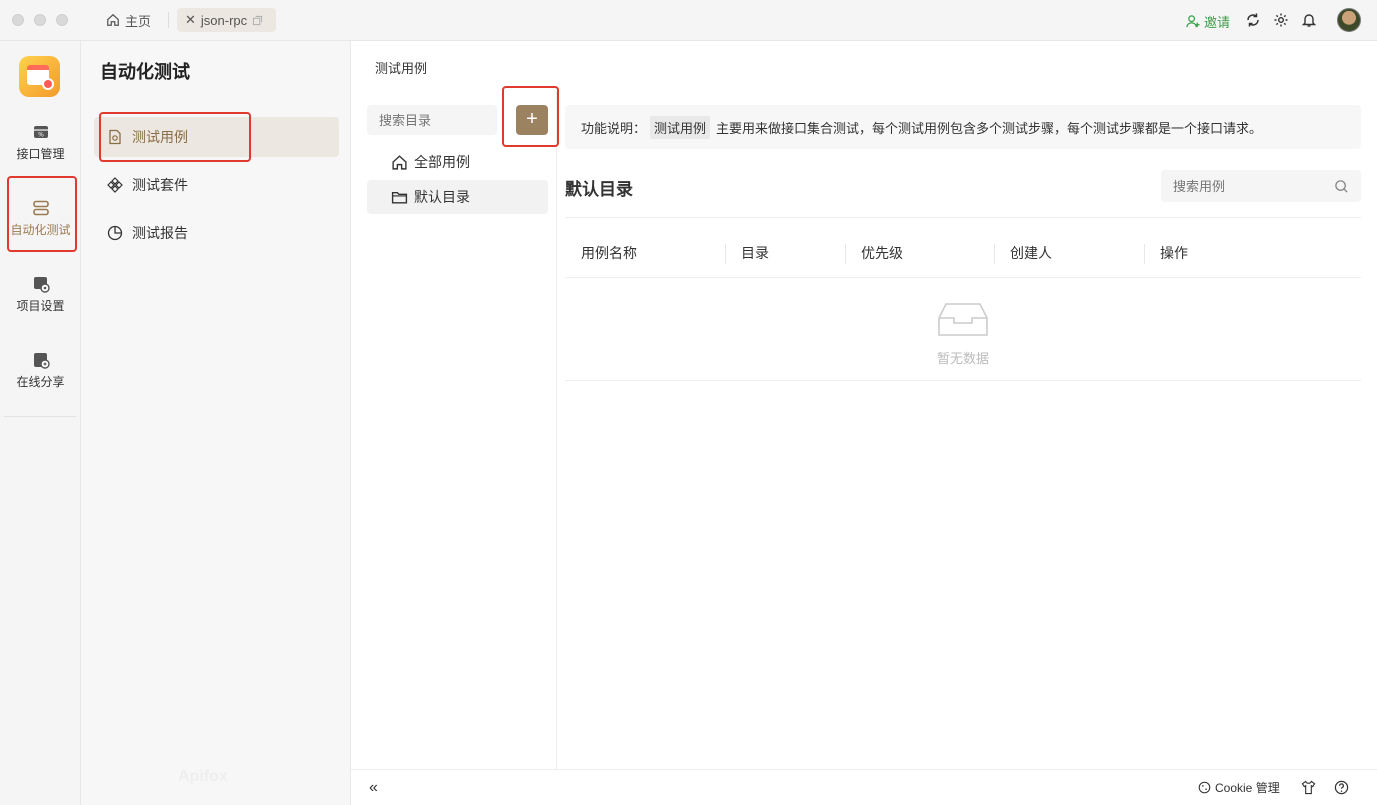 The image size is (1377, 805). Describe the element at coordinates (373, 788) in the screenshot. I see `collapse-sidebar-button: «` at that location.